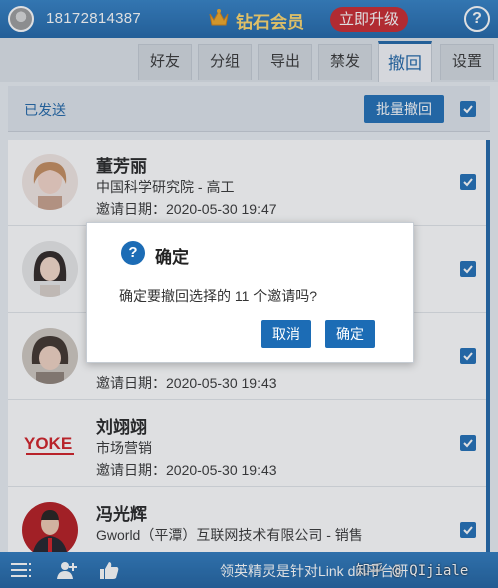 The image size is (498, 588). What do you see at coordinates (172, 257) in the screenshot?
I see `dialog-title: 确定` at bounding box center [172, 257].